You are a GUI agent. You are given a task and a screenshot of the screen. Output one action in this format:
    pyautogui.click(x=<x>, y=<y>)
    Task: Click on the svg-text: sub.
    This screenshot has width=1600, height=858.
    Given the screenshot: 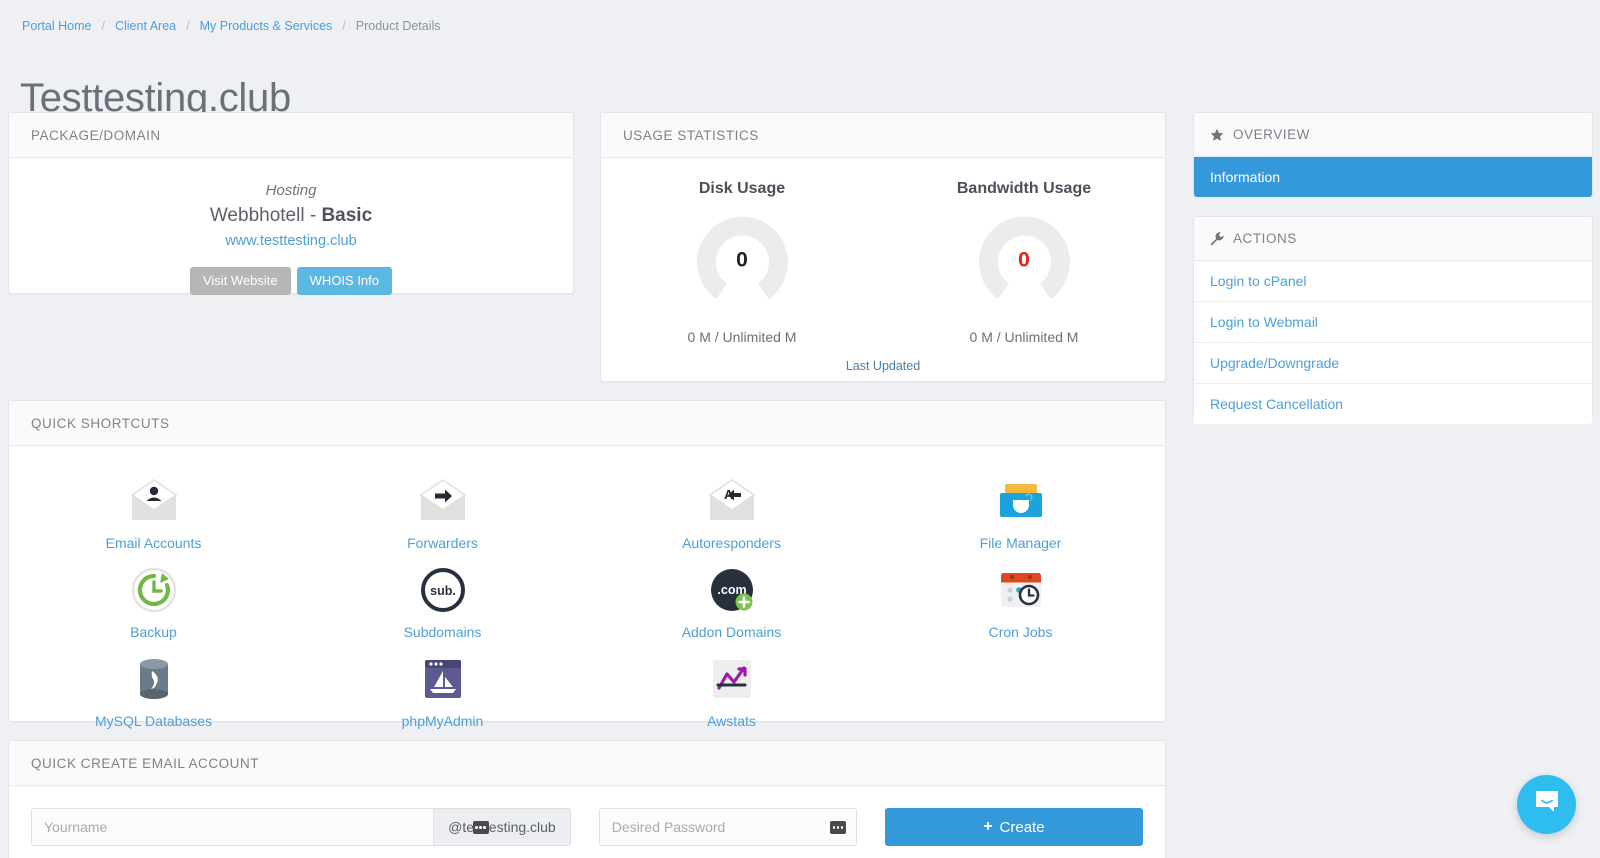 What is the action you would take?
    pyautogui.click(x=443, y=591)
    